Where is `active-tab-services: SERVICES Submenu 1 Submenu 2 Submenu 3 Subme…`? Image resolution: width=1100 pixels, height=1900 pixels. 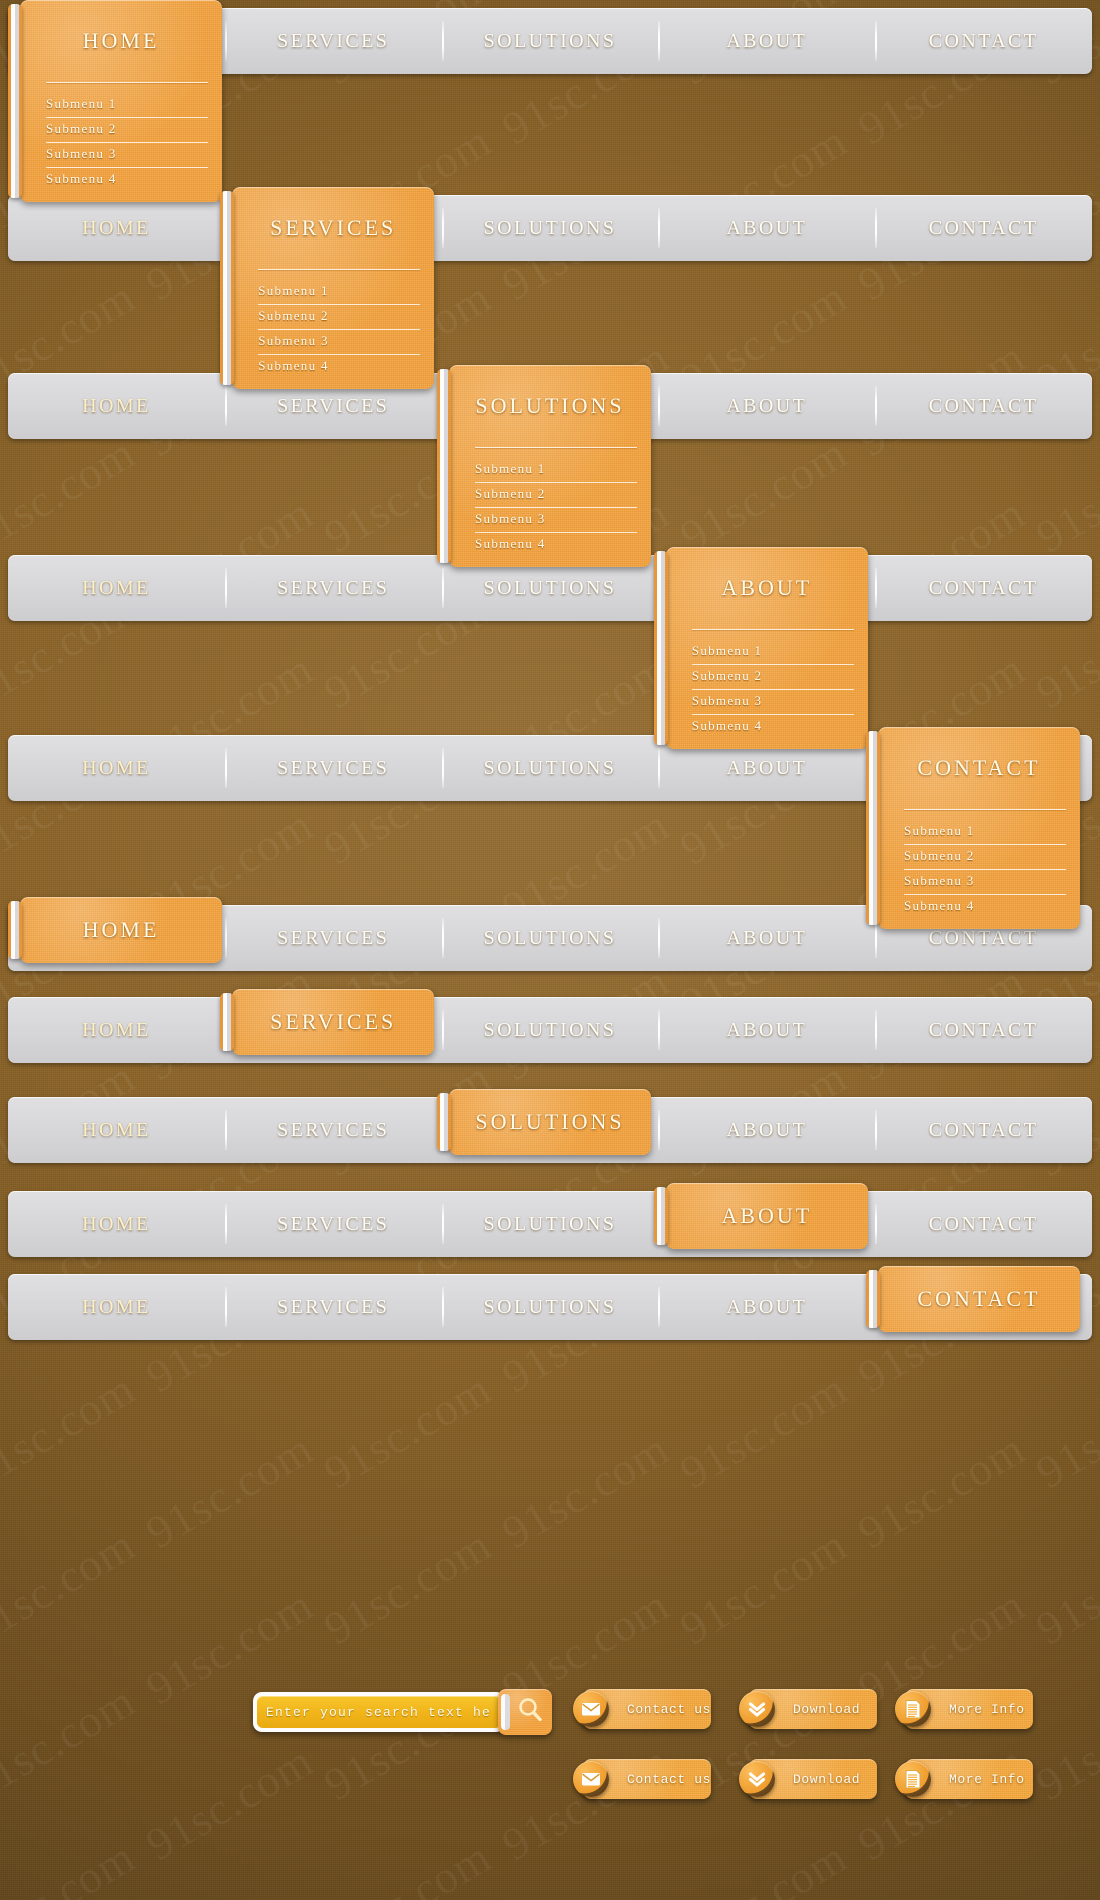
active-tab-services: SERVICES Submenu 1 Submenu 2 Submenu 3 Subme… is located at coordinates (327, 288).